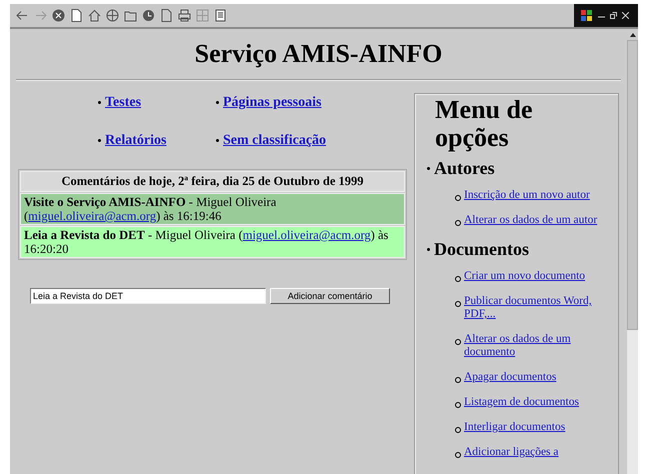  Describe the element at coordinates (531, 220) in the screenshot. I see `menu-link: Alterar os dados de um autor` at that location.